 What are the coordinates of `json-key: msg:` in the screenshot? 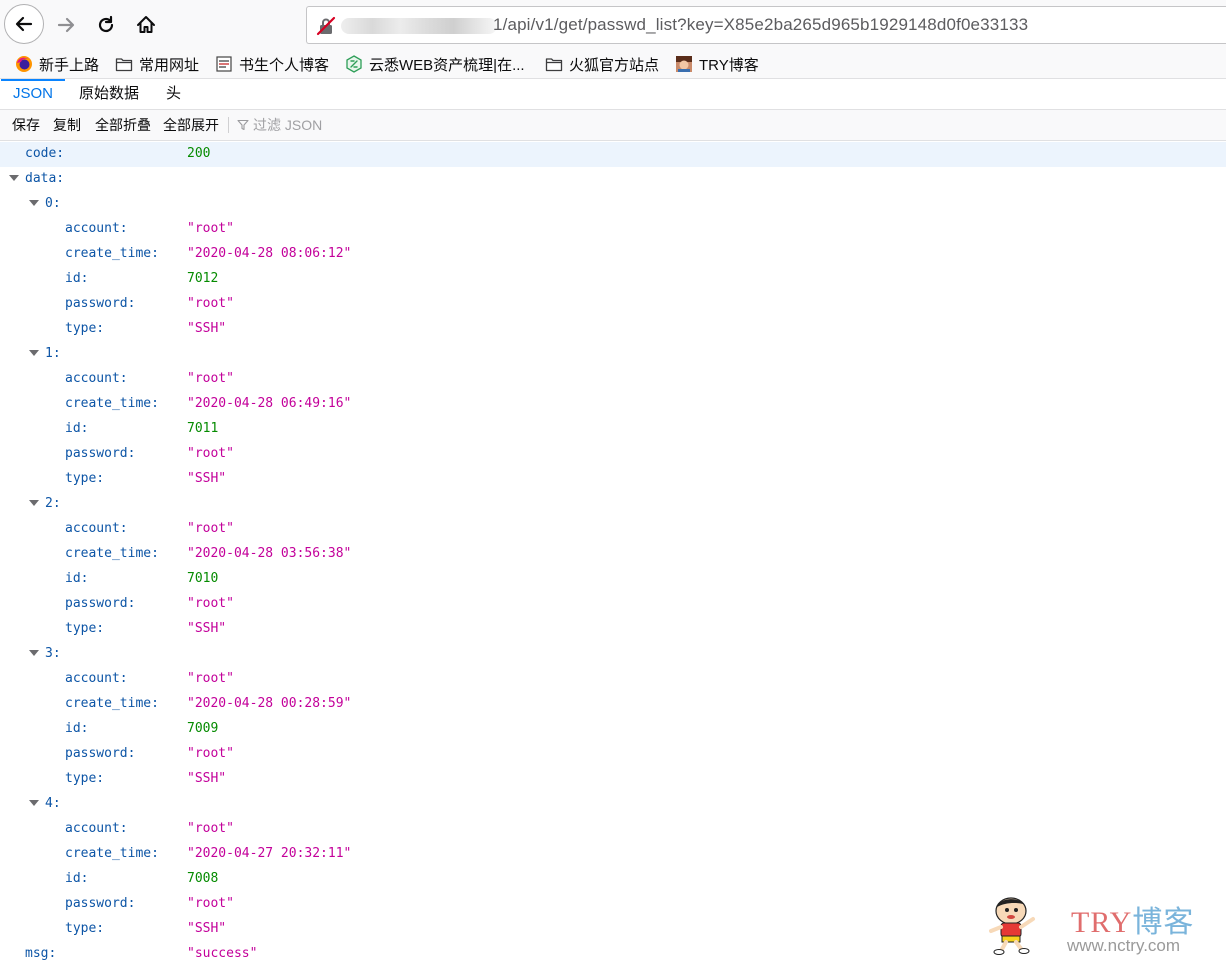 It's located at (41, 953).